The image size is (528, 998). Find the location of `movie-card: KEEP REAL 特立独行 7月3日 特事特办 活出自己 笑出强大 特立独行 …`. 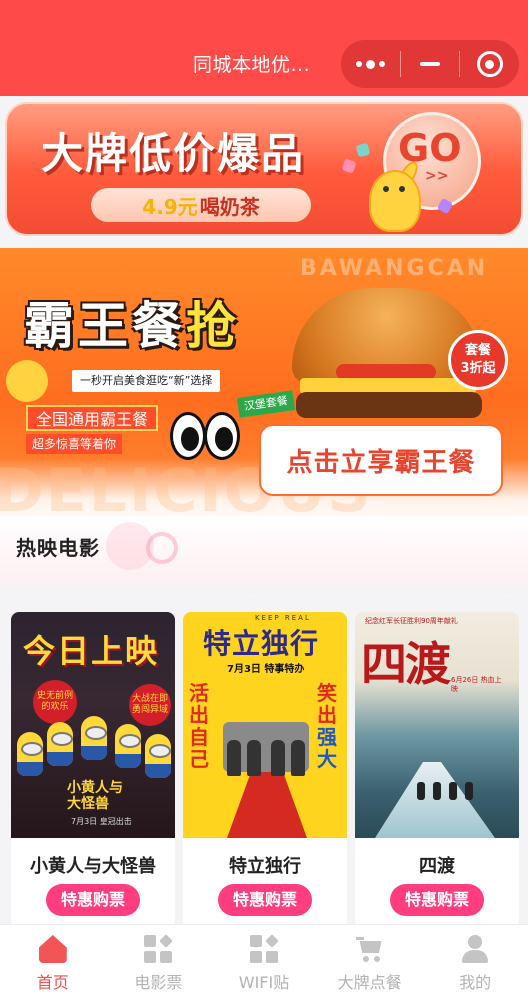

movie-card: KEEP REAL 特立独行 7月3日 特事特办 活出自己 笑出强大 特立独行 … is located at coordinates (265, 770).